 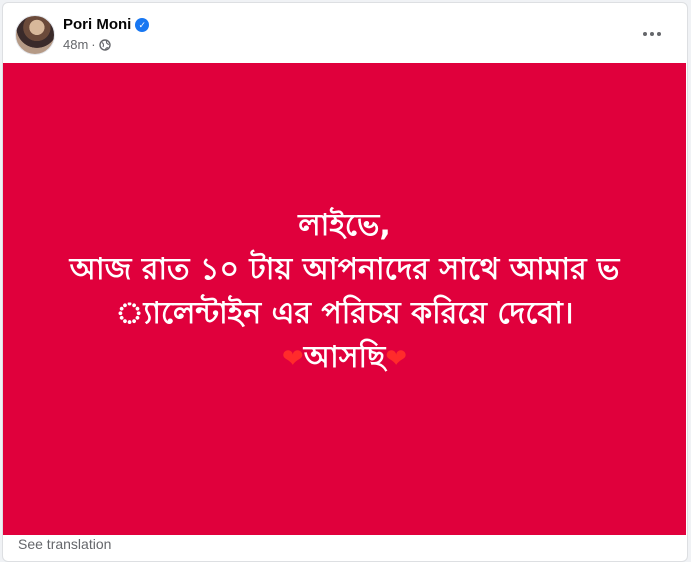 What do you see at coordinates (344, 269) in the screenshot?
I see `post-line-2: আজ রাত ১০ টায় আপনাদের সাথে আমার ভ` at bounding box center [344, 269].